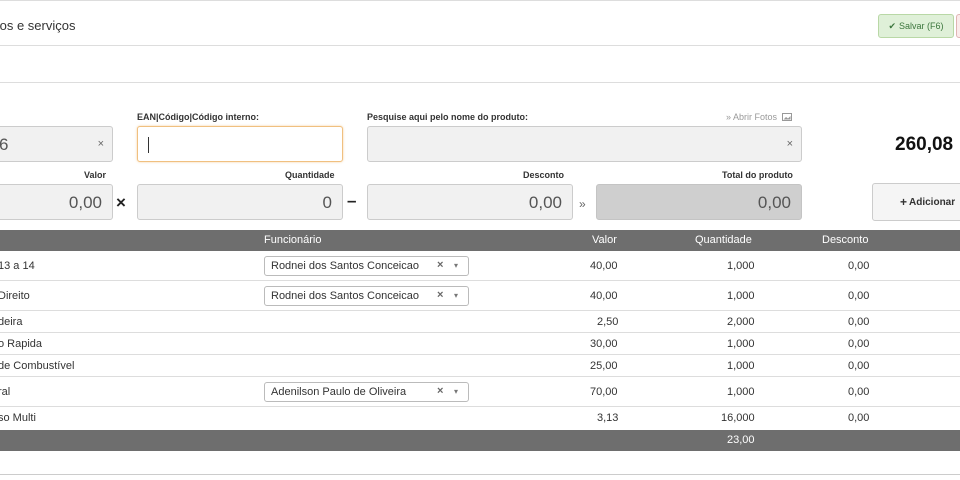  Describe the element at coordinates (608, 418) in the screenshot. I see `row-valor: 3,13` at that location.